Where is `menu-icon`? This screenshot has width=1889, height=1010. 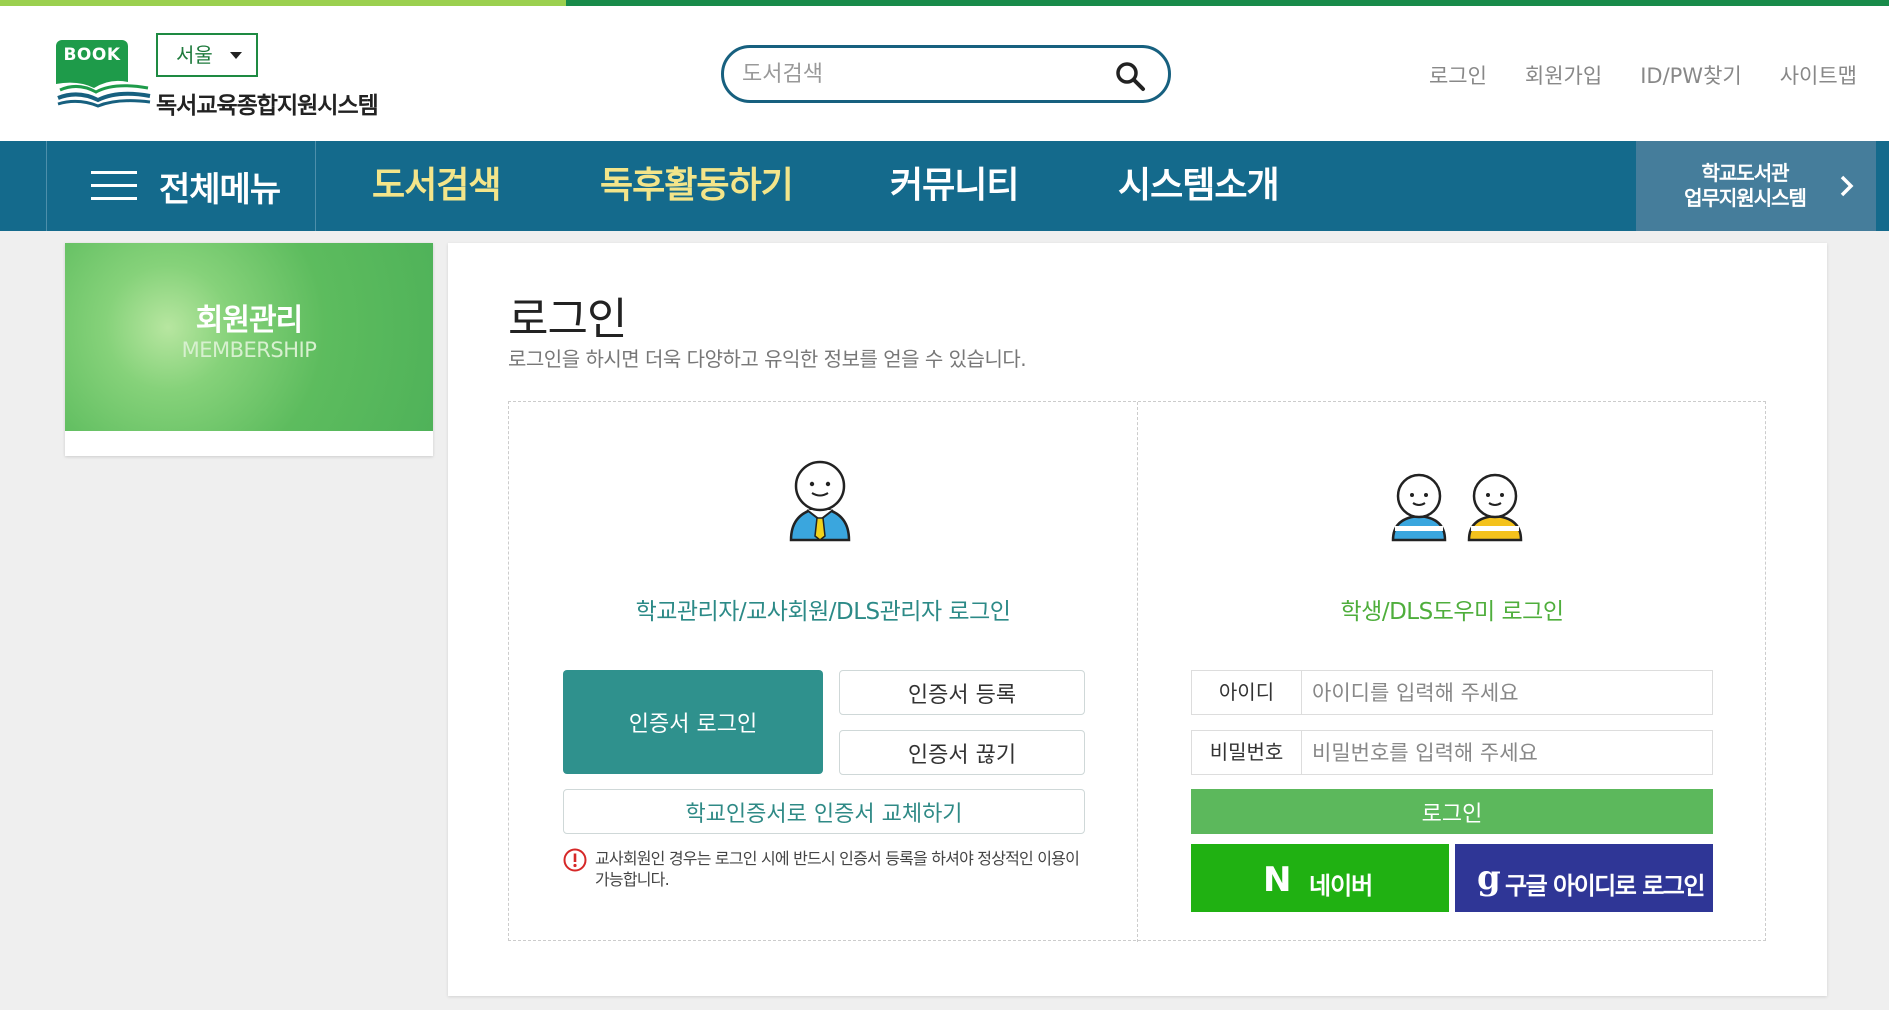 menu-icon is located at coordinates (114, 186).